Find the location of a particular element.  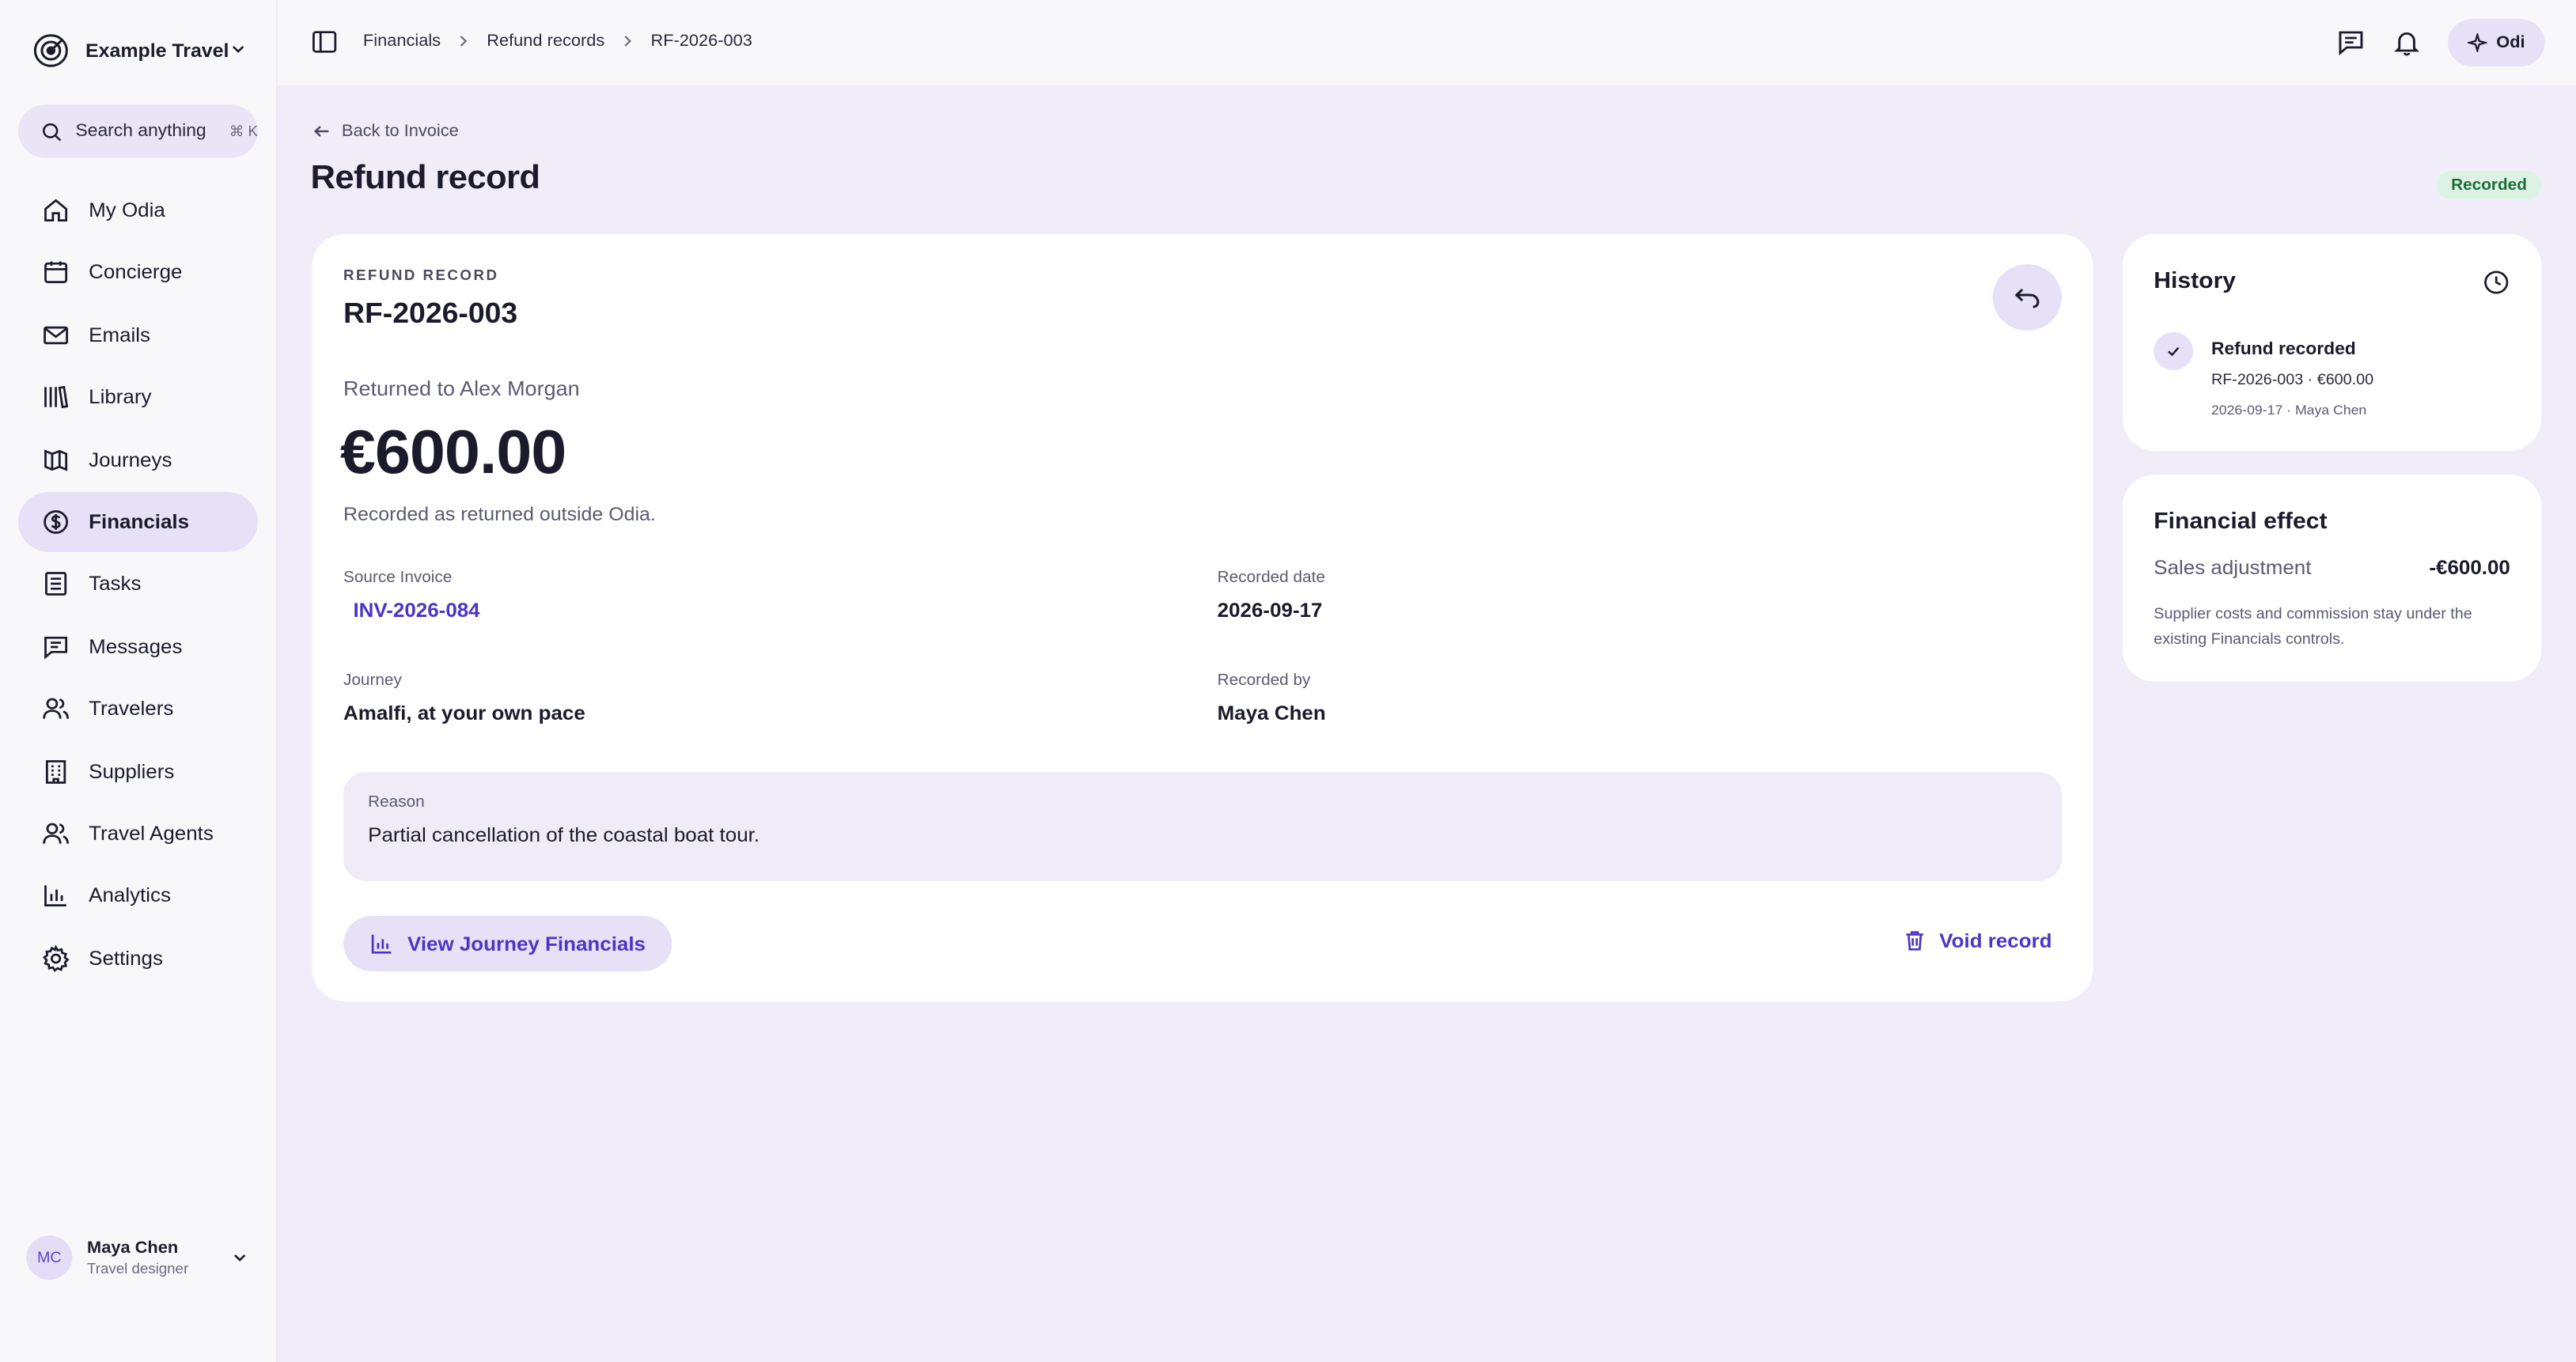

sidebar-item-analytics: Analytics is located at coordinates (138, 896).